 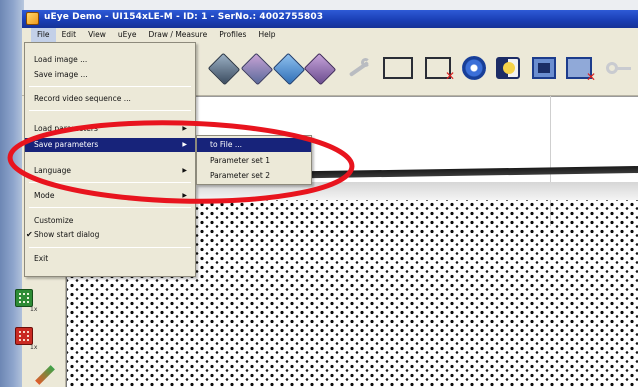 I want to click on menu-file: File, so click(x=43, y=35).